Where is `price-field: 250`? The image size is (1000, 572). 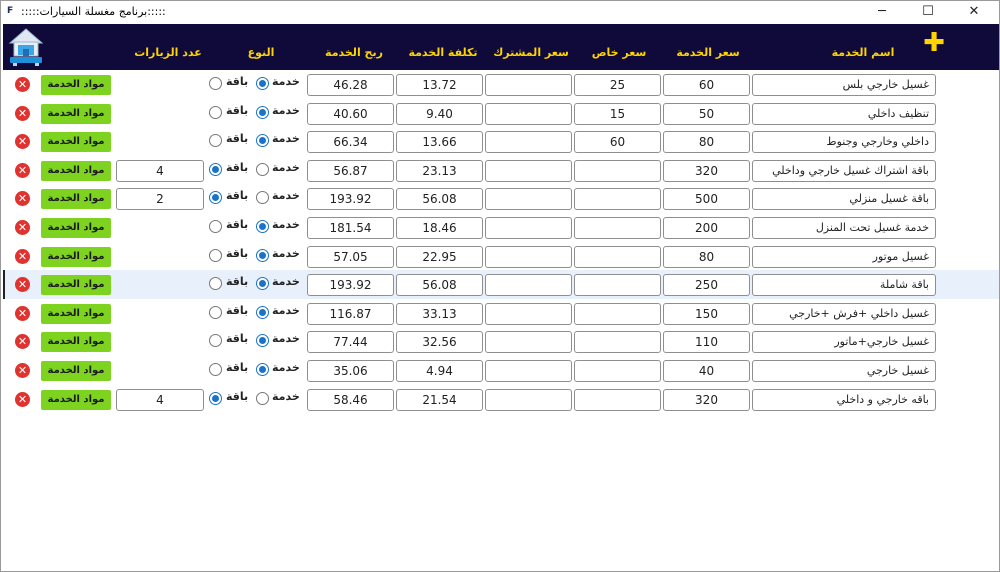 price-field: 250 is located at coordinates (706, 285).